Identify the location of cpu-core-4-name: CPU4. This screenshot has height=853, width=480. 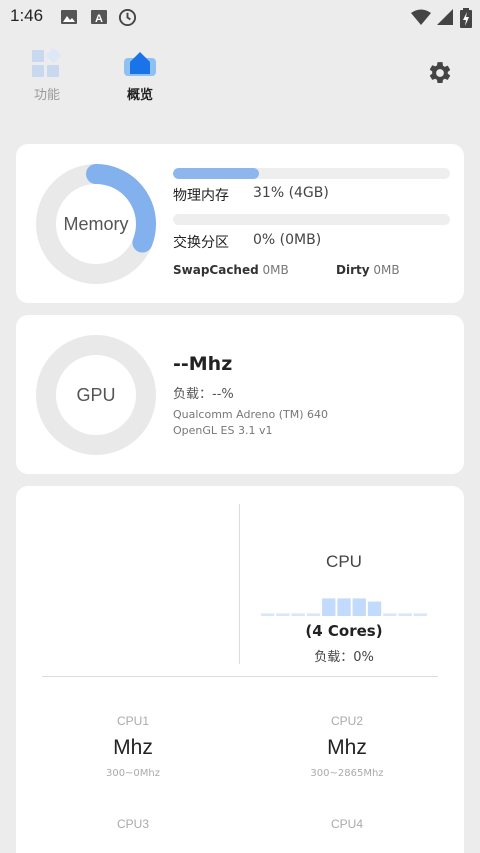
(346, 824).